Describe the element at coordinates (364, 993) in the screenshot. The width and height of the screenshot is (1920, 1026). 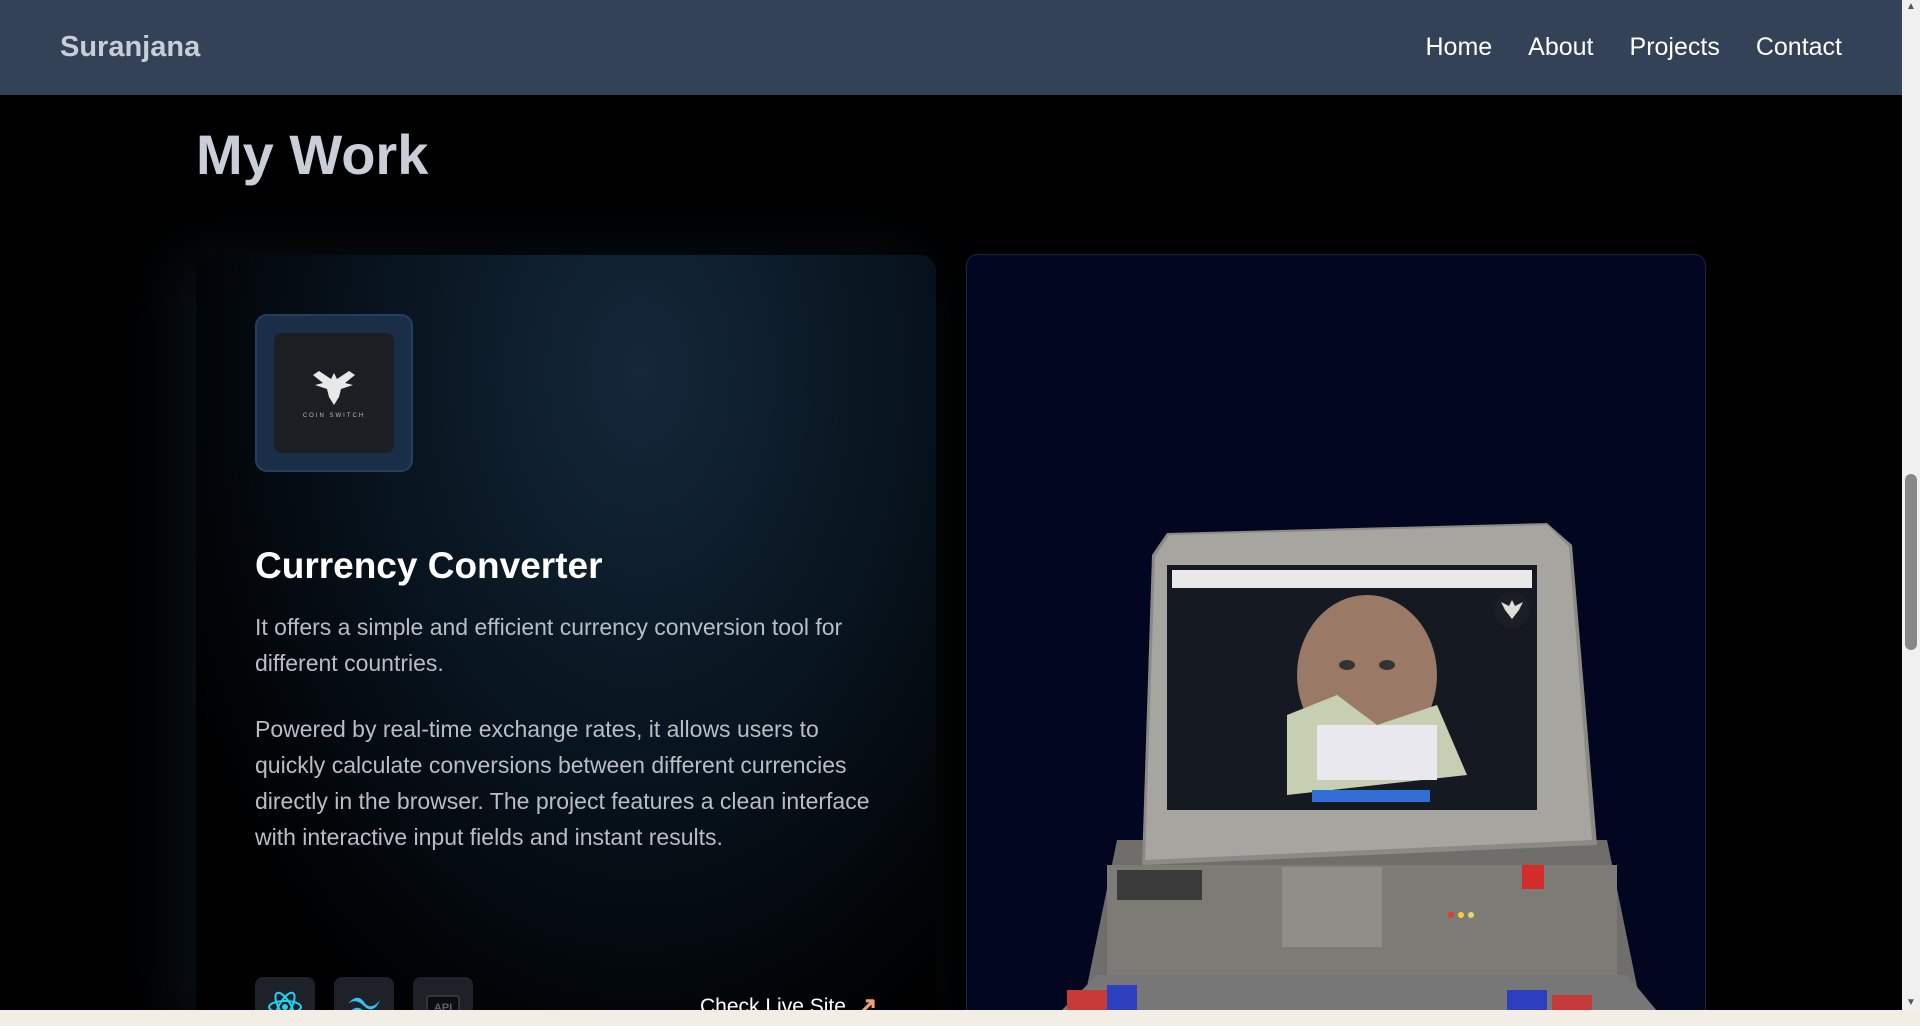
I see `tailwind-badge` at that location.